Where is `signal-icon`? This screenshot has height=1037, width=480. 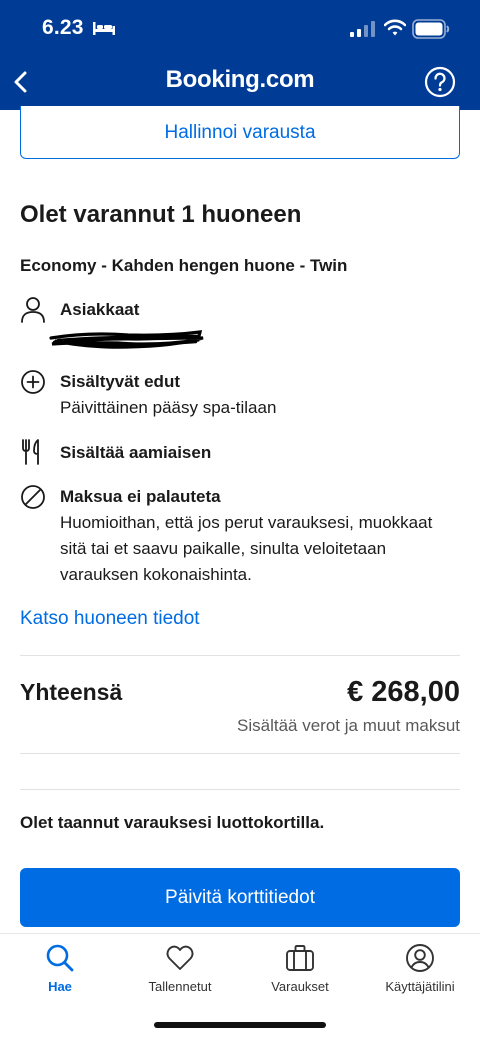 signal-icon is located at coordinates (362, 29).